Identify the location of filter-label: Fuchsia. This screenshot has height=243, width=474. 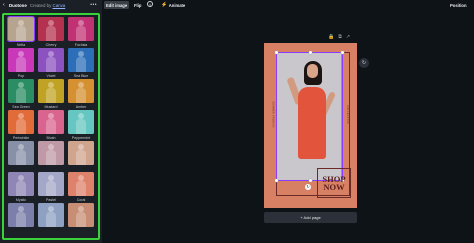
(81, 44).